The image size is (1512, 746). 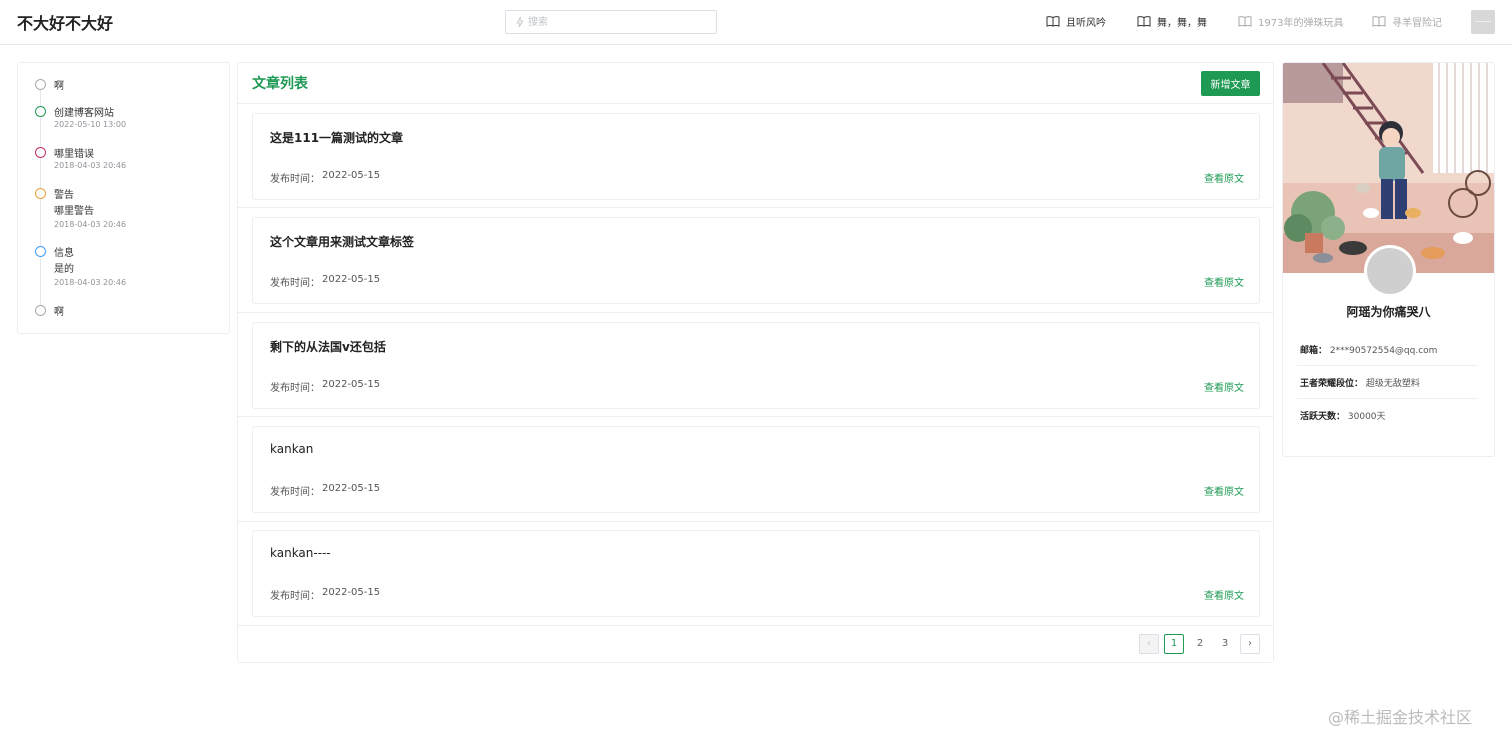 I want to click on timeline-title: 哪里错误, so click(x=74, y=154).